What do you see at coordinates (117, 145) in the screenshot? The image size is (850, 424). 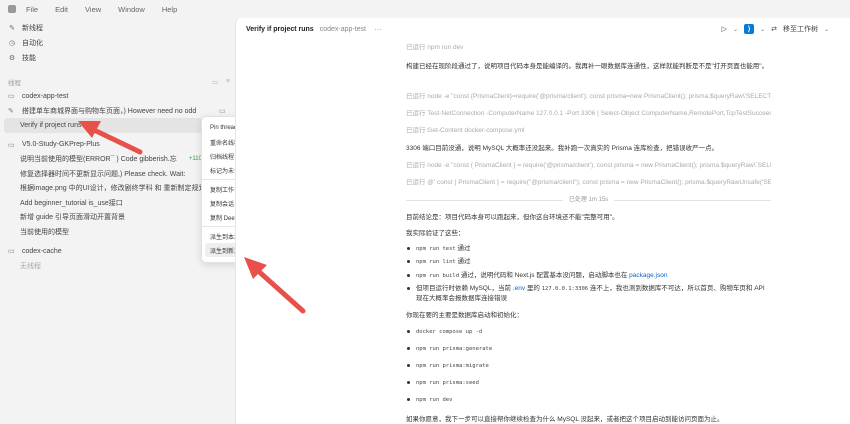 I see `project-v5-study: ▭ V5.0-Study-GKPrep-Plus` at bounding box center [117, 145].